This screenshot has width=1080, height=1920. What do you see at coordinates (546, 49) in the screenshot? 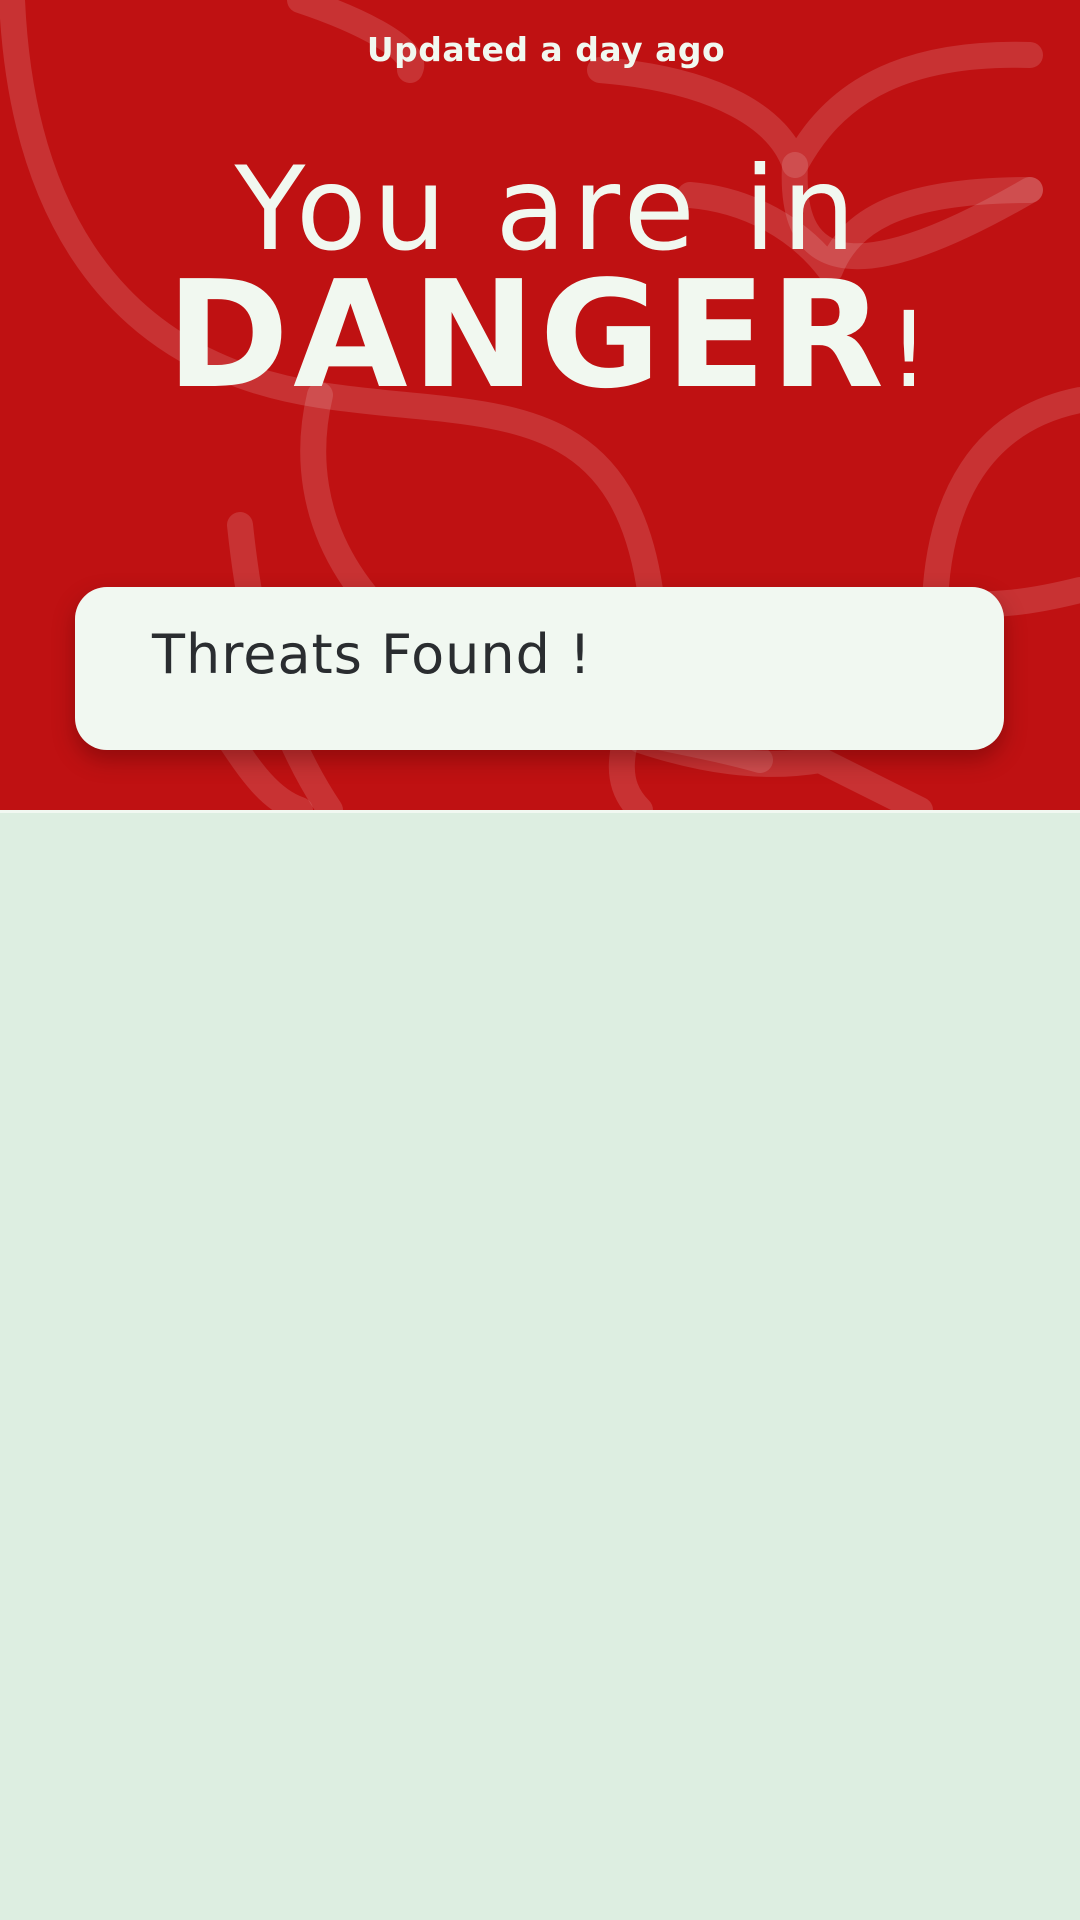
I see `last-updated-text: Updated a day ago` at bounding box center [546, 49].